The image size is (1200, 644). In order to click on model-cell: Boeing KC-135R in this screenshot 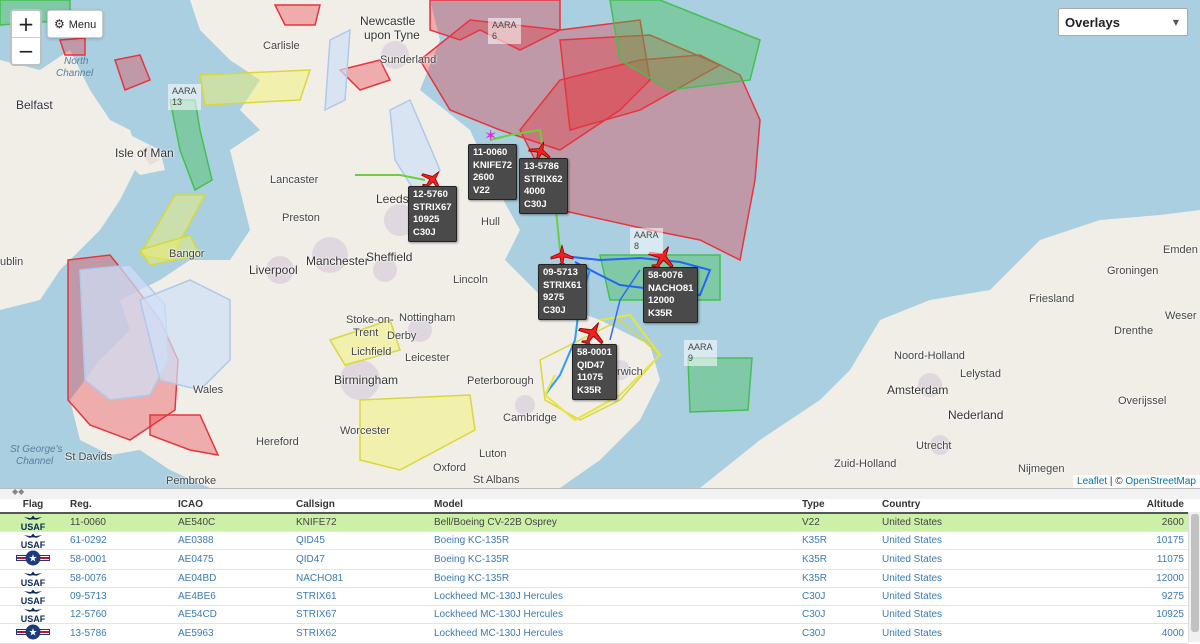, I will do `click(614, 578)`.